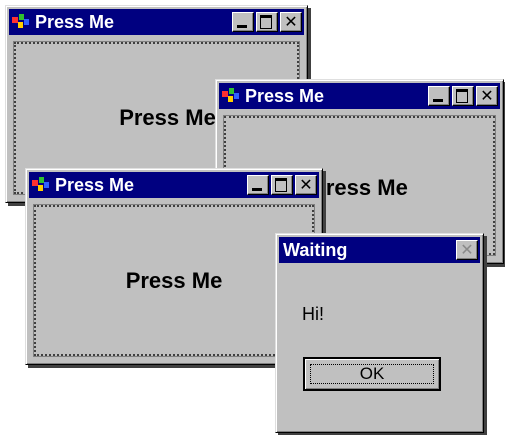 The image size is (505, 435). I want to click on dialog-message: Hi!, so click(313, 314).